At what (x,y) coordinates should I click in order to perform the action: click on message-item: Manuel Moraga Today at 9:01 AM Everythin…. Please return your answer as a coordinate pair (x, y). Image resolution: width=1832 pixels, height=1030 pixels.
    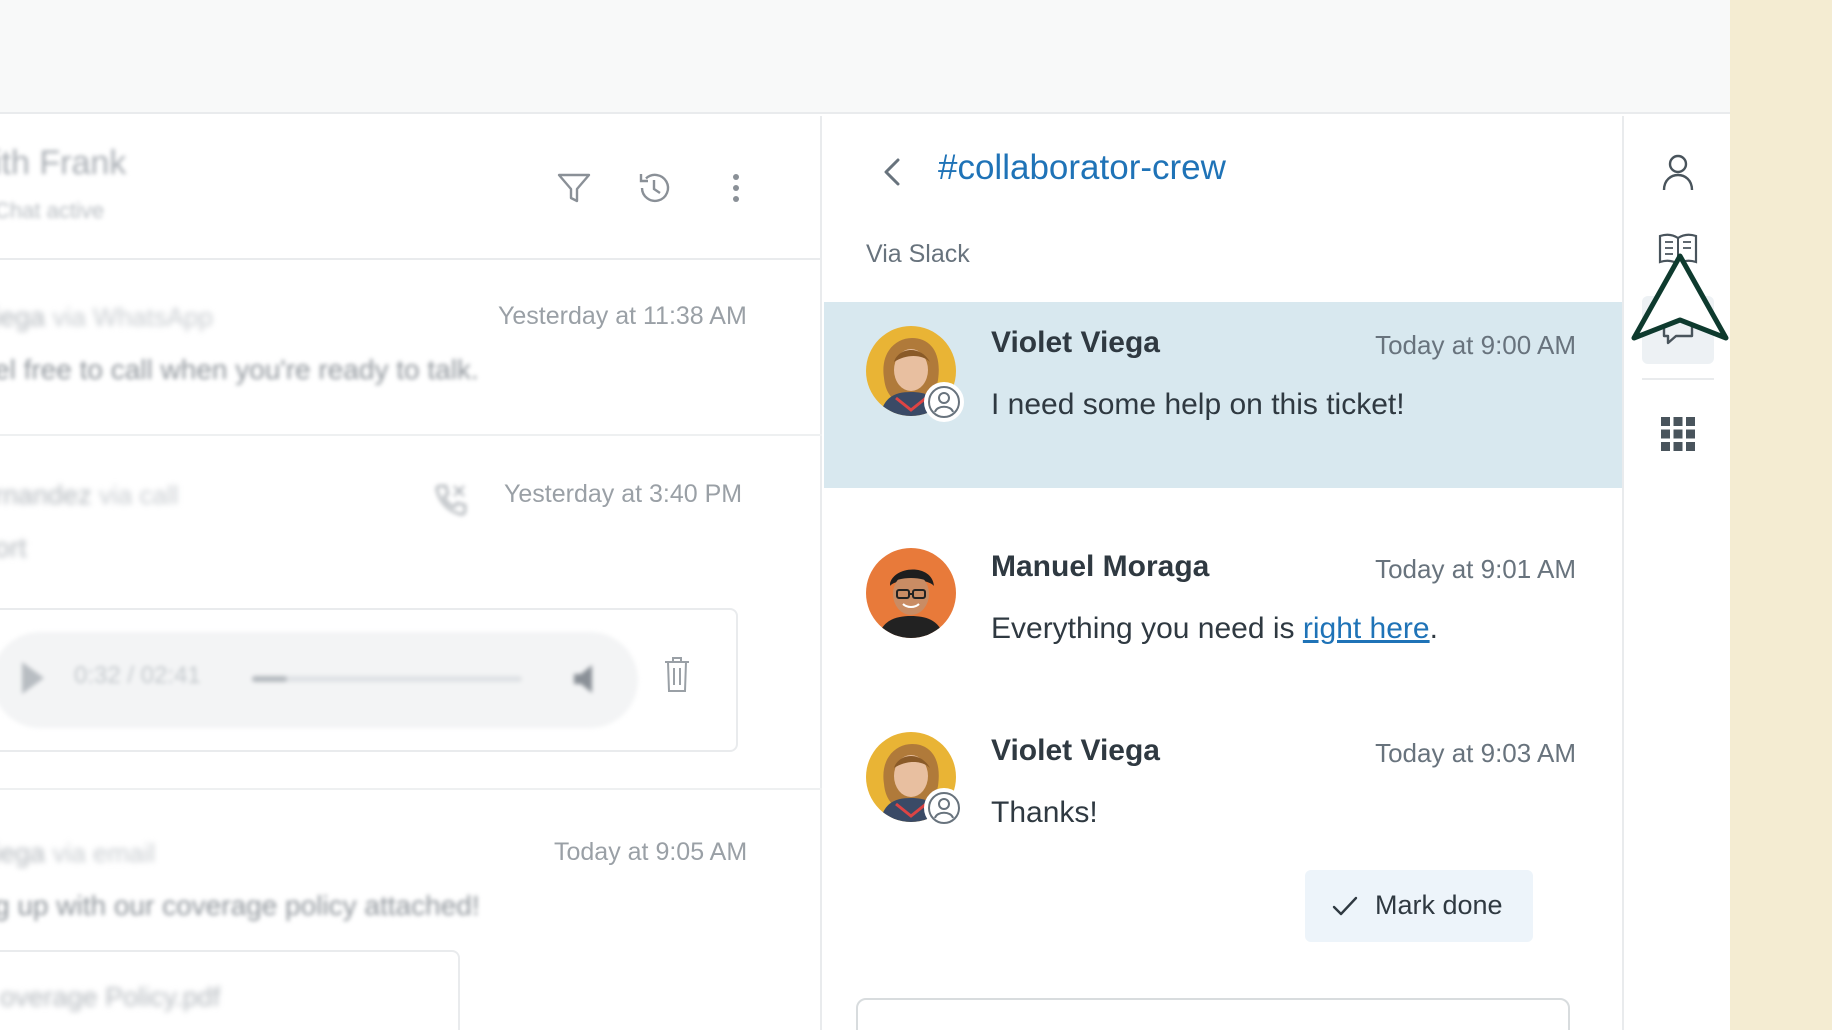
    Looking at the image, I should click on (1223, 599).